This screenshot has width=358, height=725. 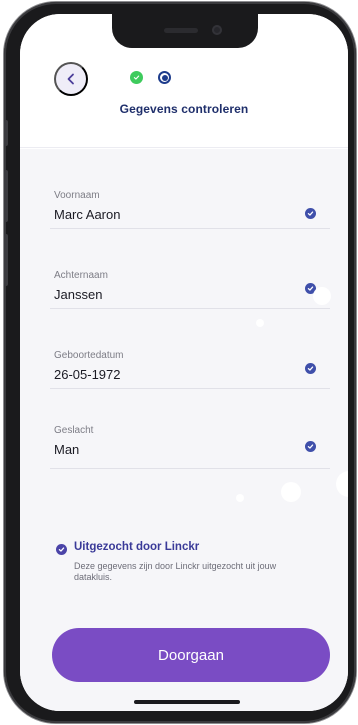 I want to click on step-indicator-center, so click(x=164, y=77).